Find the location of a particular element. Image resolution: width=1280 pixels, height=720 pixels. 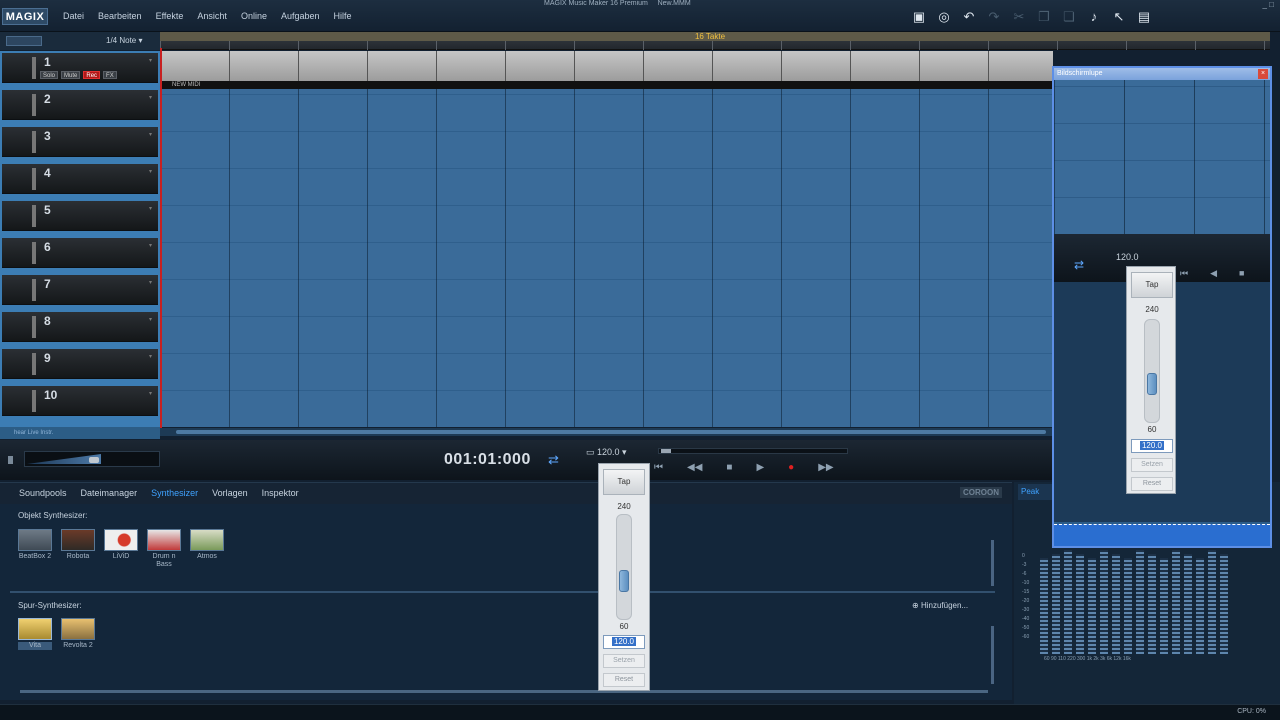

volume-knob is located at coordinates (94, 460).